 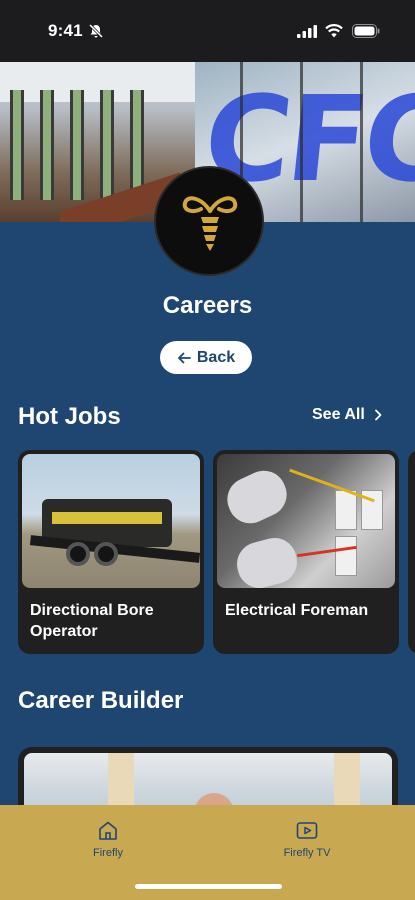 I want to click on arrow-left-icon, so click(x=184, y=357).